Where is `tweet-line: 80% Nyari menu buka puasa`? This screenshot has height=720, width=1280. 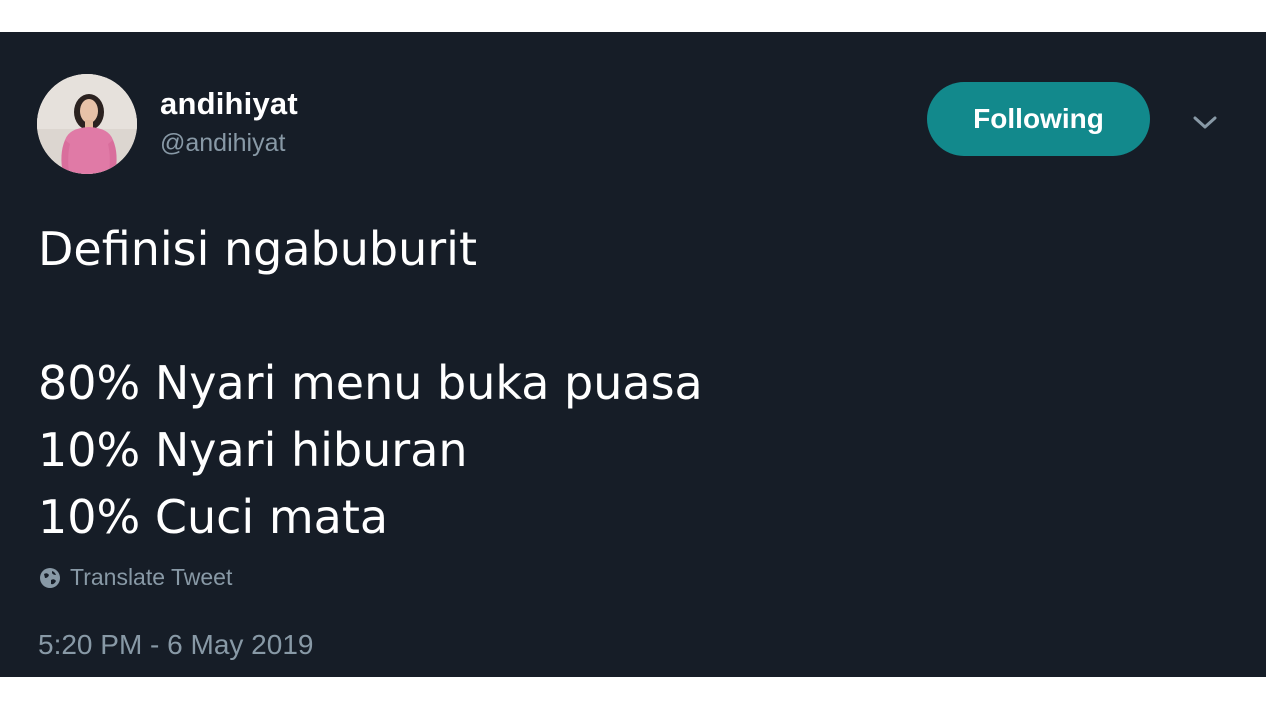 tweet-line: 80% Nyari menu buka puasa is located at coordinates (370, 383).